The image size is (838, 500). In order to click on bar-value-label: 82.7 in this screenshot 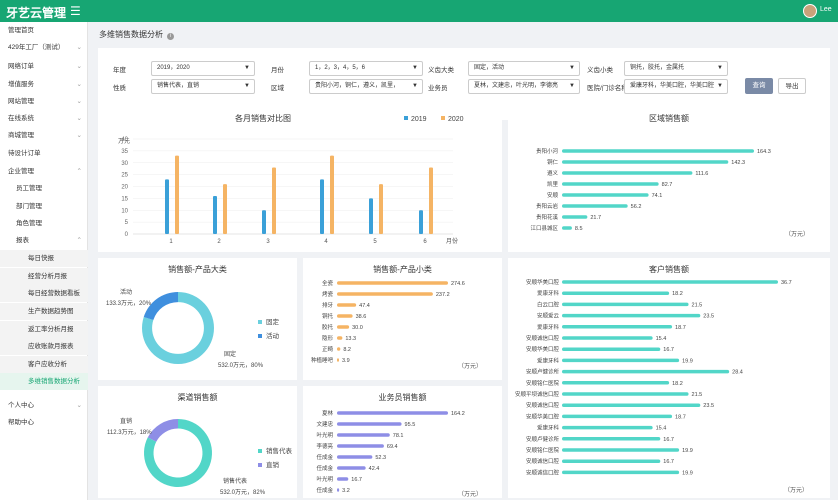, I will do `click(667, 185)`.